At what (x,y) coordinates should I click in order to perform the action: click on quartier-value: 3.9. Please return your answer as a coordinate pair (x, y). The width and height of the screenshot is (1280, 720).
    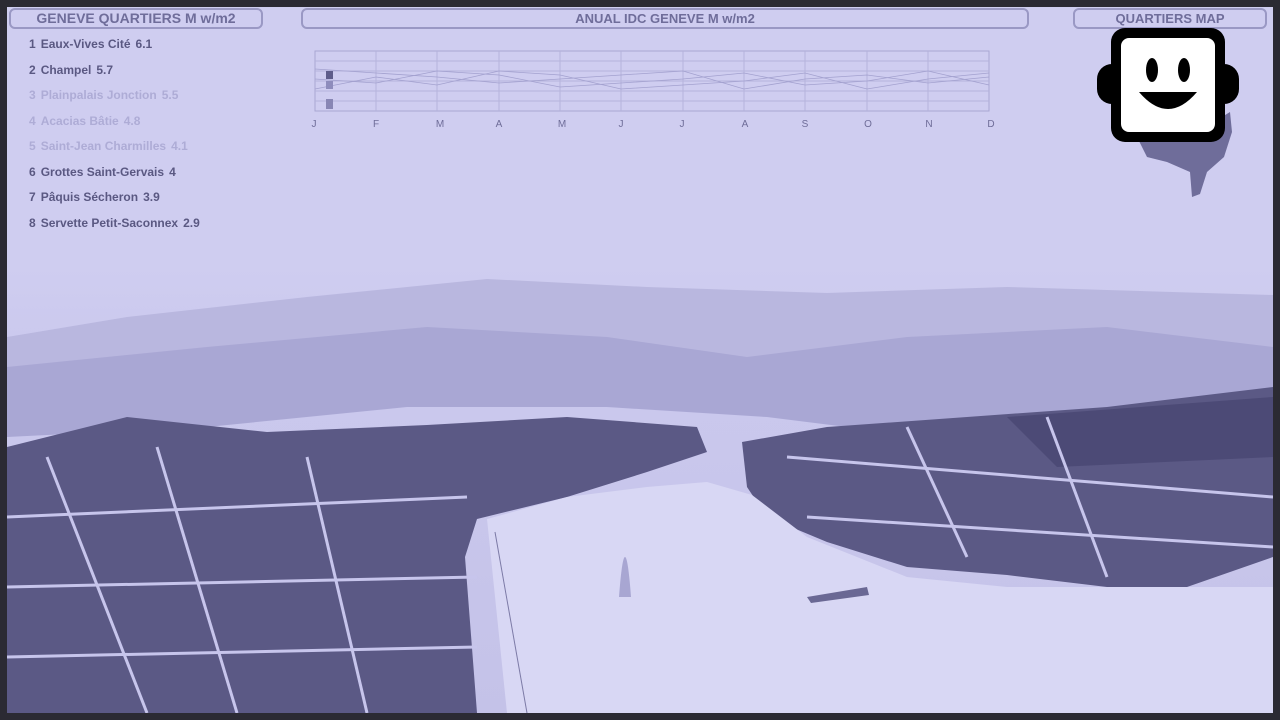
    Looking at the image, I should click on (151, 197).